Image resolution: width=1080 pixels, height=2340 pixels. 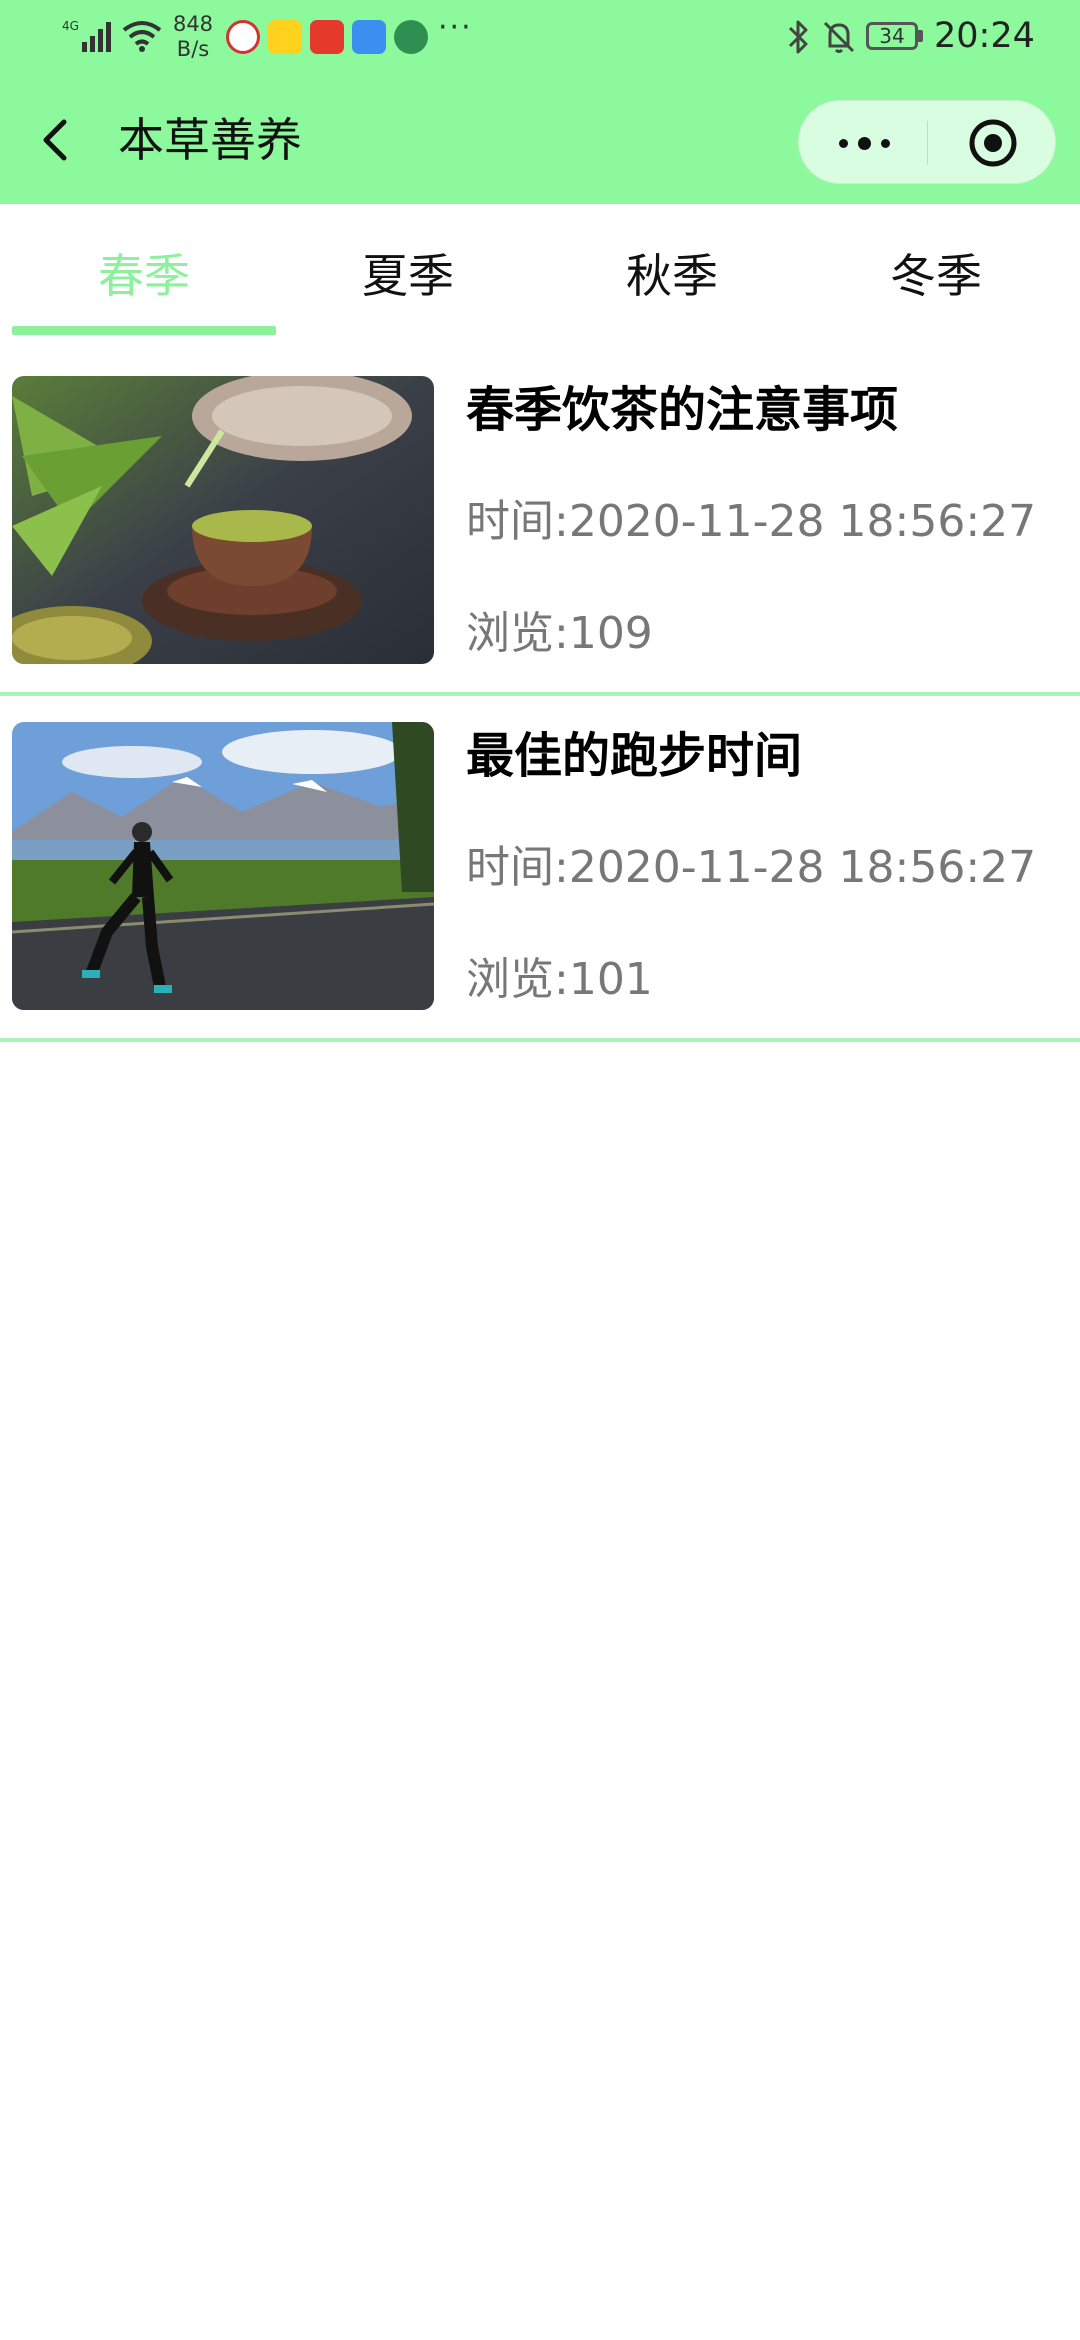 What do you see at coordinates (672, 276) in the screenshot?
I see `tab-label: 秋季` at bounding box center [672, 276].